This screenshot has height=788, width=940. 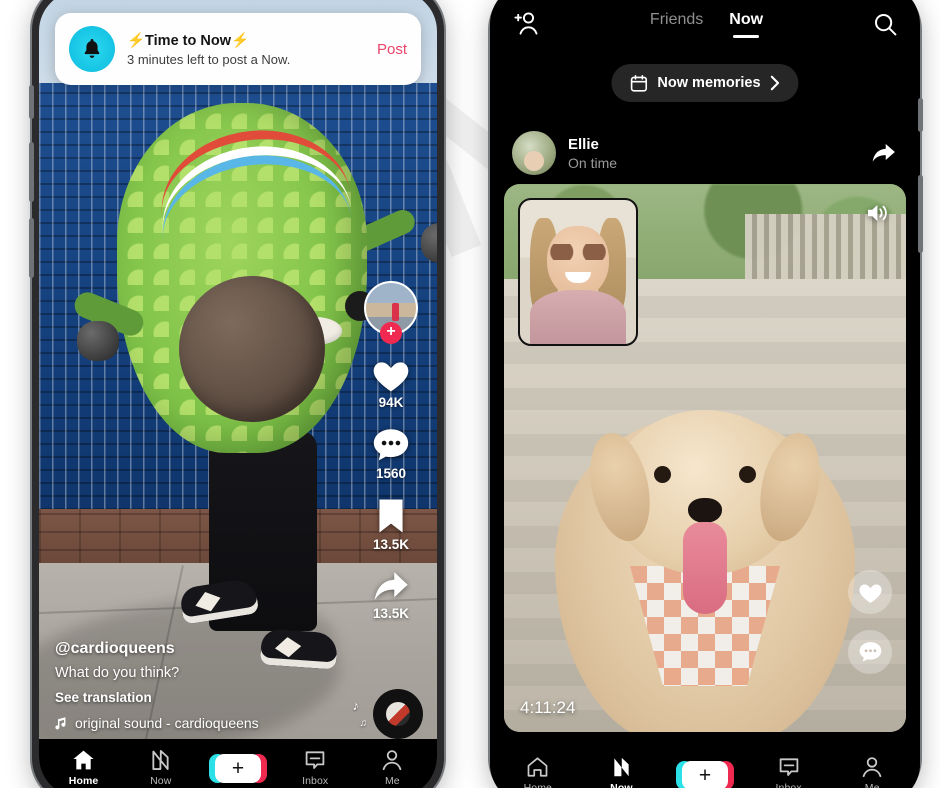 I want to click on front-camera-inset, so click(x=578, y=272).